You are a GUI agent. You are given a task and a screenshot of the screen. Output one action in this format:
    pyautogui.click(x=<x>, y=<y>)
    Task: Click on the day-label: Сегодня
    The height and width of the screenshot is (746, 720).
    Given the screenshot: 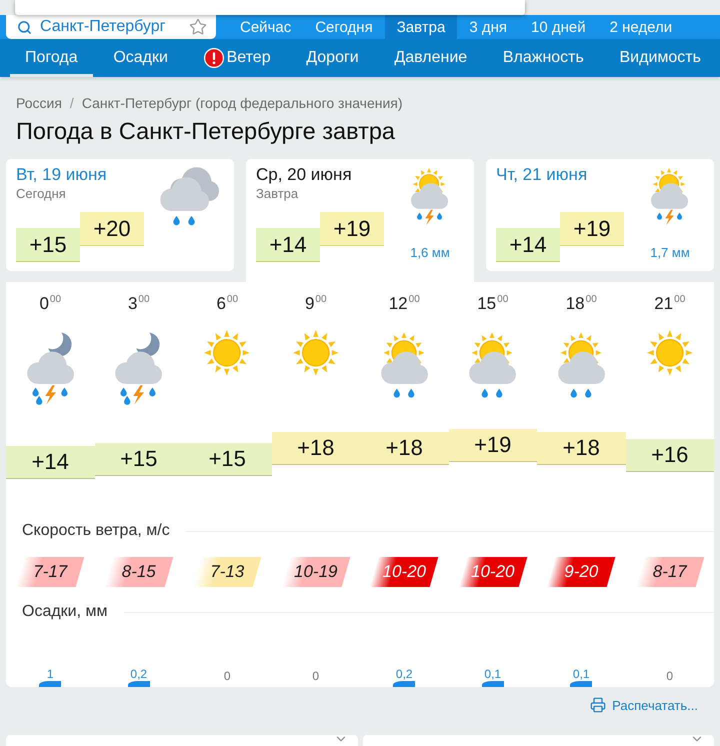 What is the action you would take?
    pyautogui.click(x=41, y=194)
    